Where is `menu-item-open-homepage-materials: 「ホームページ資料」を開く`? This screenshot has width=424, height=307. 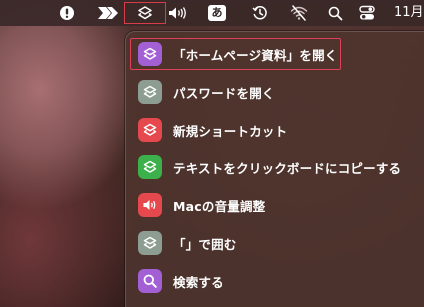 menu-item-open-homepage-materials: 「ホームページ資料」を開く is located at coordinates (237, 54).